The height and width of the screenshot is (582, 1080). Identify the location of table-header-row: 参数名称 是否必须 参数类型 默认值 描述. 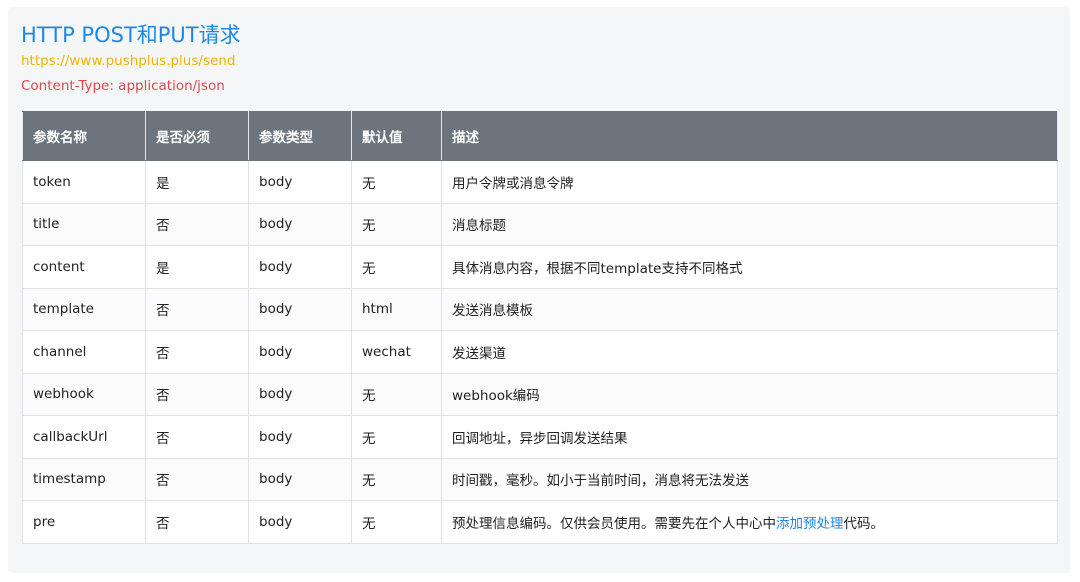
(540, 136).